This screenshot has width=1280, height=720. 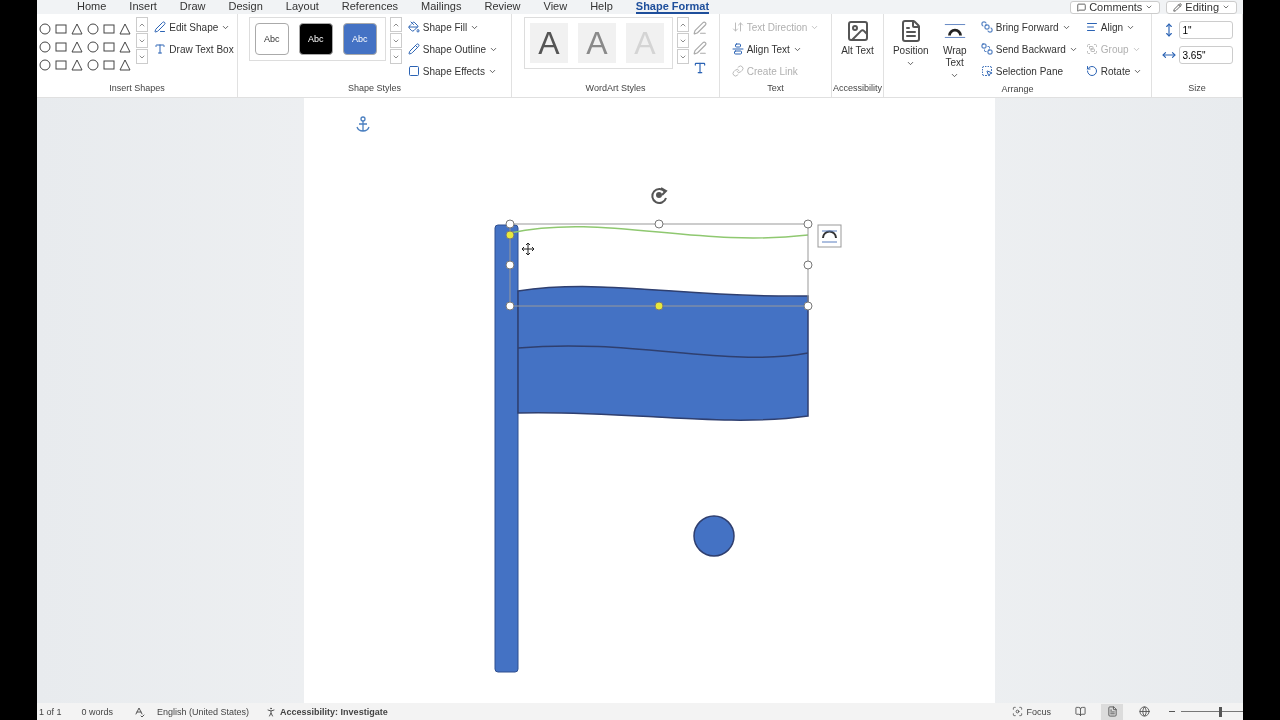 I want to click on page-count: 1 of 1, so click(x=50, y=711).